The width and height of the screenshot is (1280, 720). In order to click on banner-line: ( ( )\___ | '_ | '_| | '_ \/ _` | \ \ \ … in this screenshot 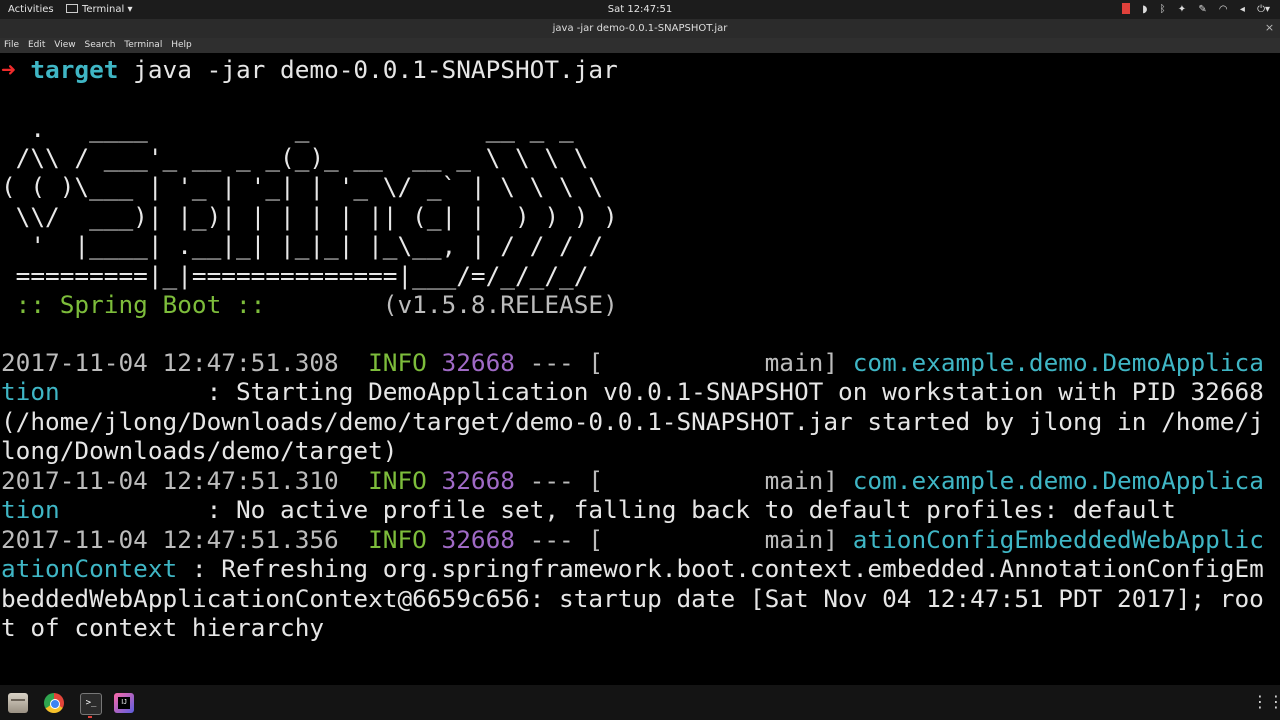, I will do `click(302, 186)`.